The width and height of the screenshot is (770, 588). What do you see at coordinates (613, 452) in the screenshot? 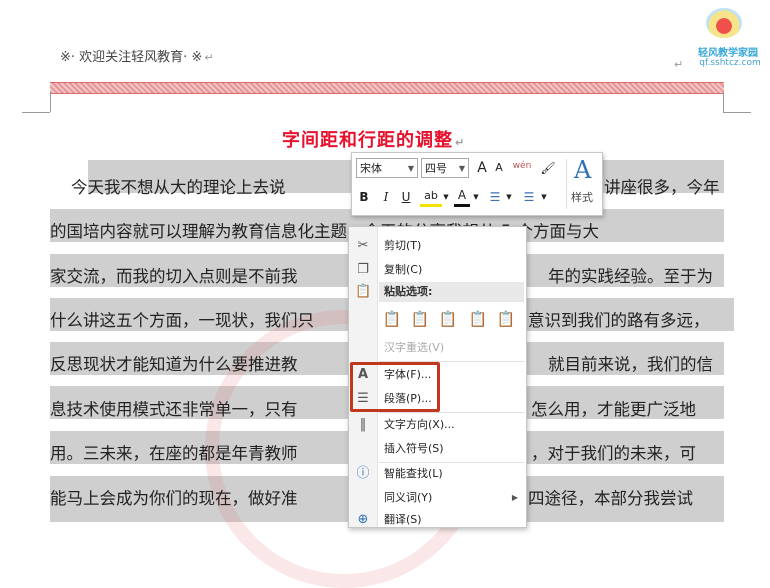
I see `body-line-right: ，对于我们的未来，可` at bounding box center [613, 452].